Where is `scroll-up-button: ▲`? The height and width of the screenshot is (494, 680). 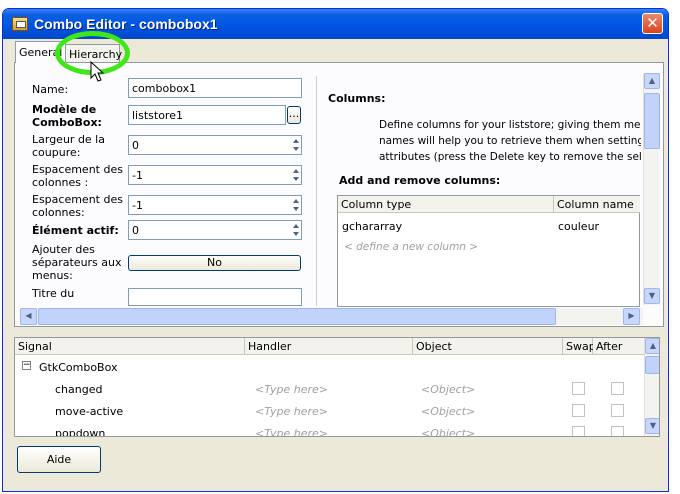 scroll-up-button: ▲ is located at coordinates (652, 81).